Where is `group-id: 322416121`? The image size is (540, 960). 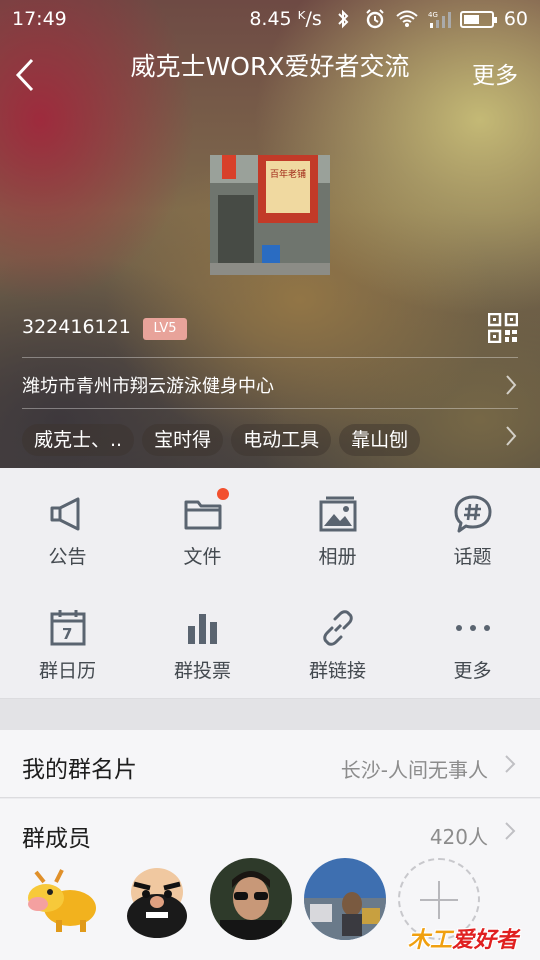 group-id: 322416121 is located at coordinates (76, 327).